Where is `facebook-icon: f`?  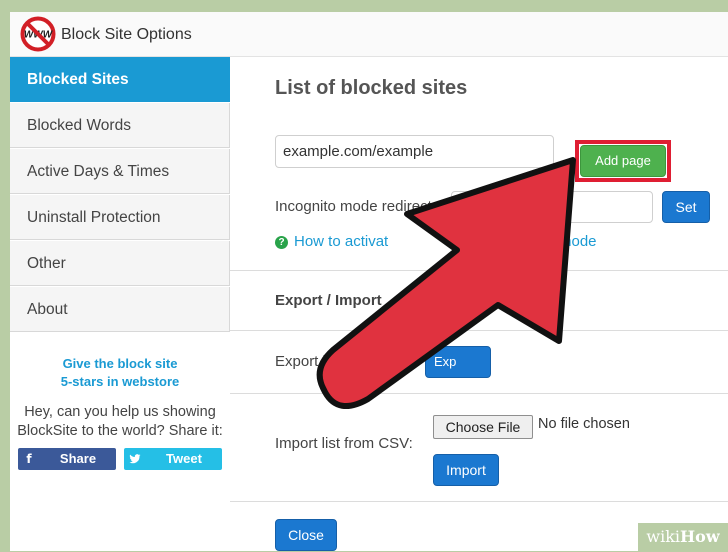
facebook-icon: f is located at coordinates (29, 459).